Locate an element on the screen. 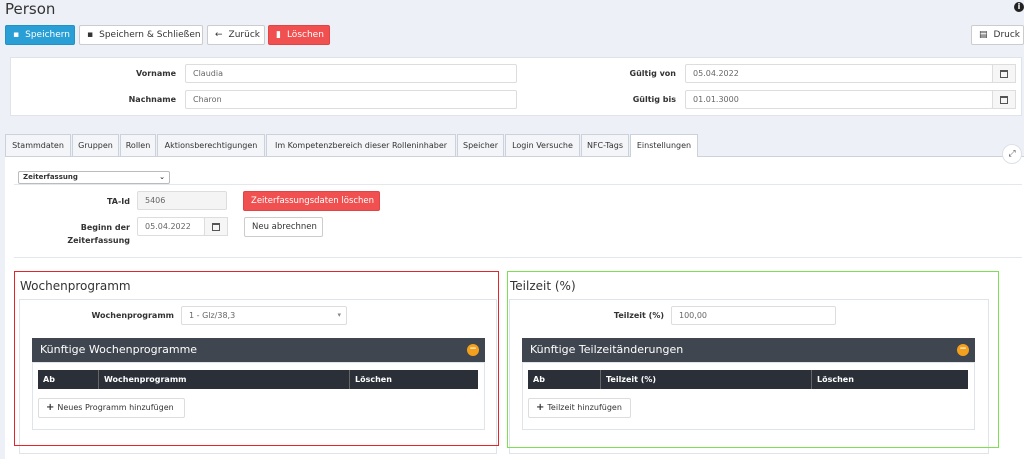  valid-to-calendar-button is located at coordinates (1004, 99).